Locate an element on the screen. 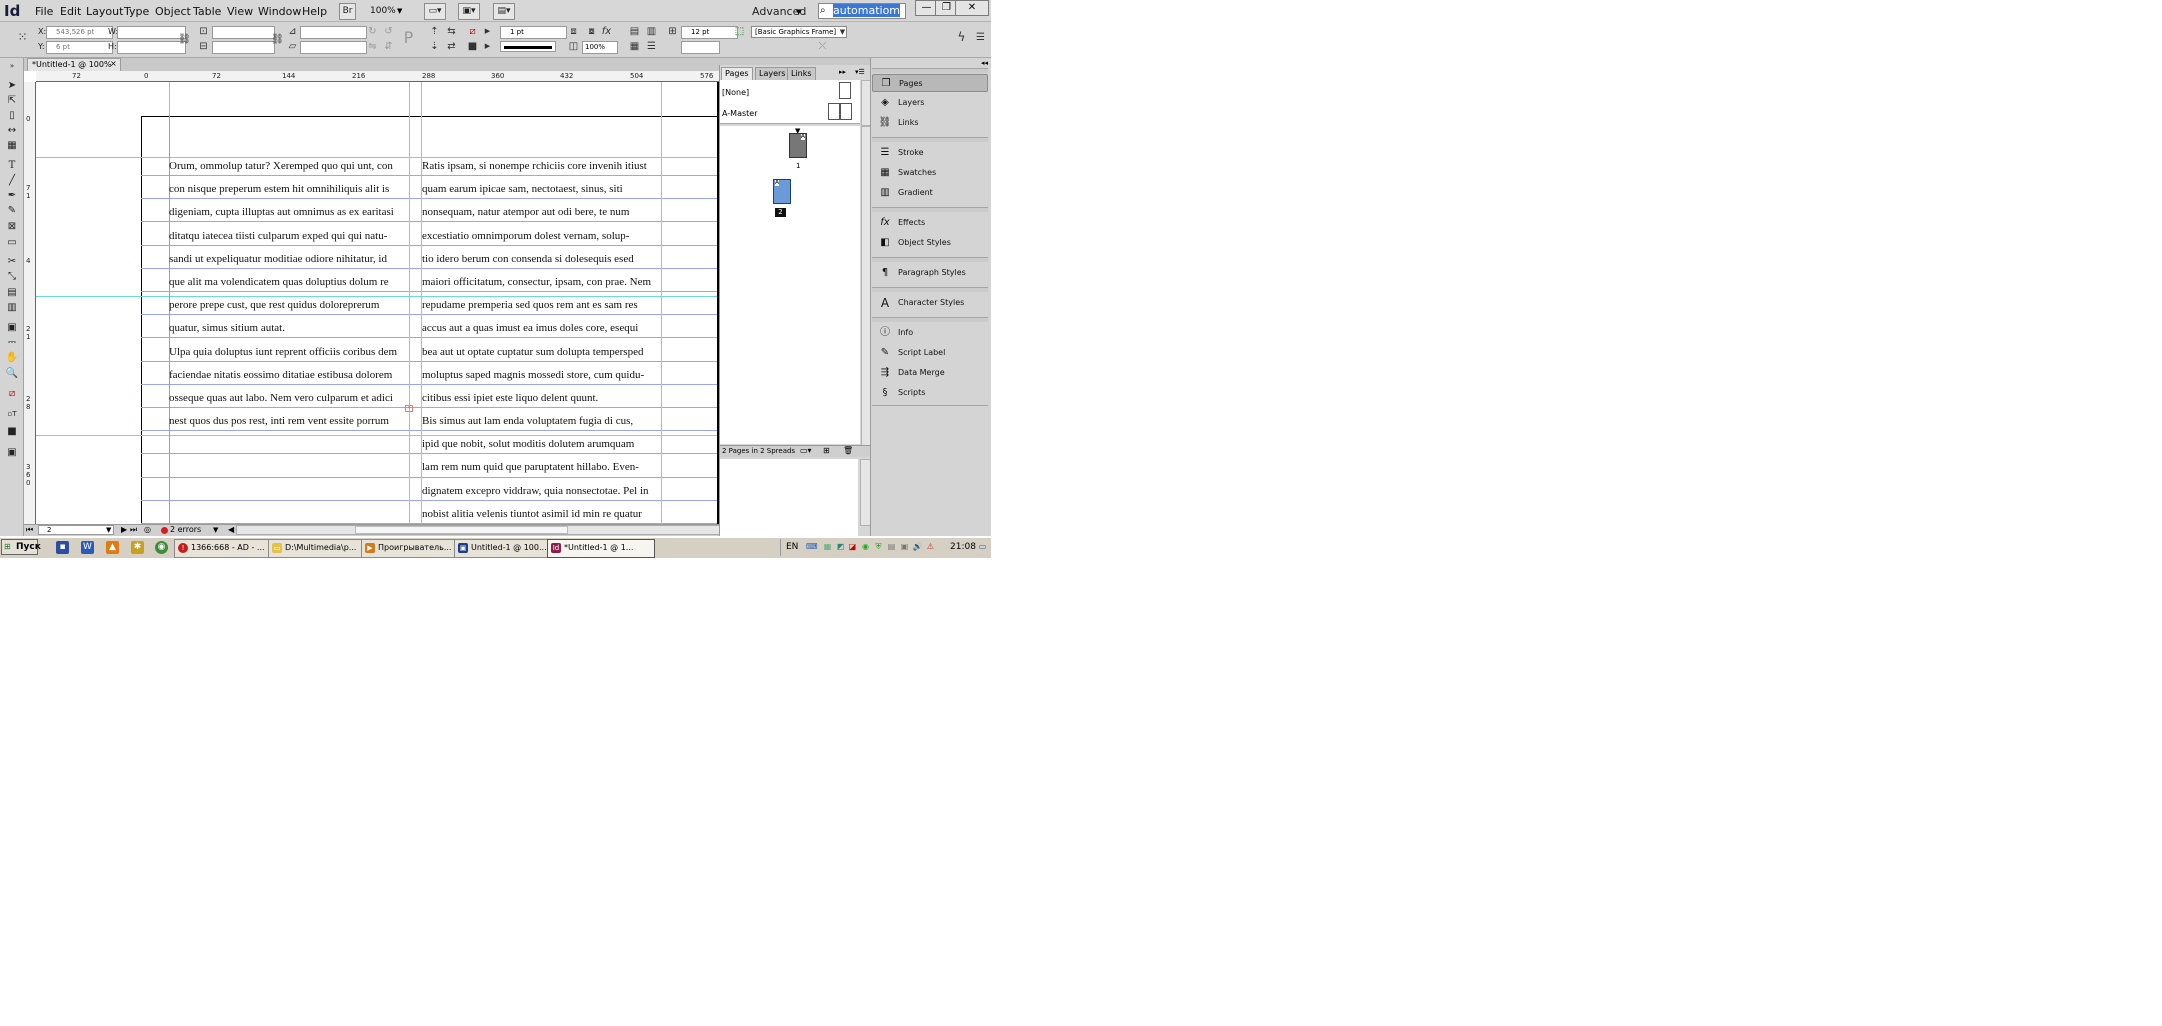  stroke-weight-field: 1 pt is located at coordinates (533, 32).